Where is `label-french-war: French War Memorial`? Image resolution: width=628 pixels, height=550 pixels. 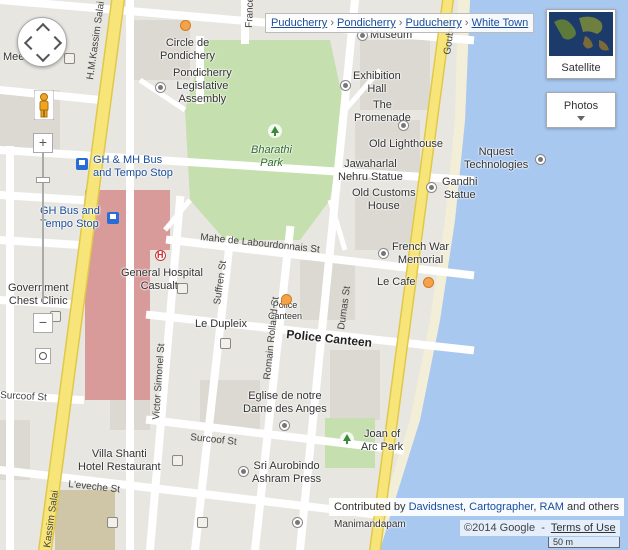 label-french-war: French War Memorial is located at coordinates (420, 254).